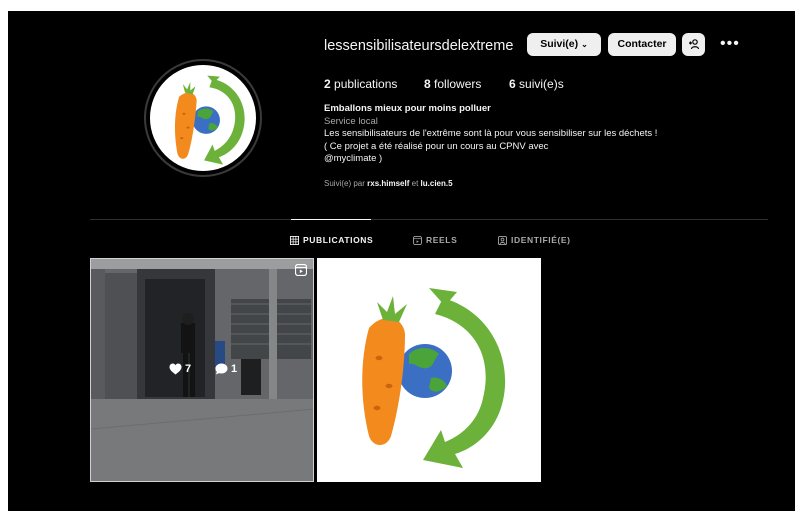  I want to click on profile-username: lessensibilisateursdelextreme, so click(419, 46).